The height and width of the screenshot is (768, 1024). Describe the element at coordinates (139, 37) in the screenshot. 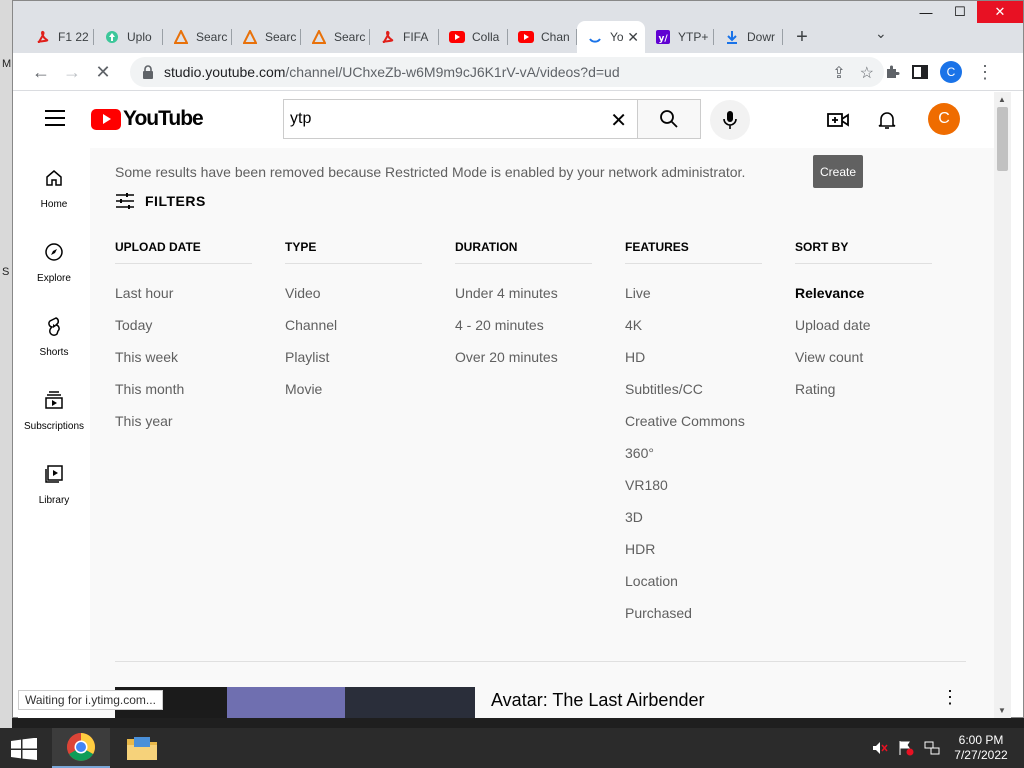

I see `tab-label: Uplo` at that location.